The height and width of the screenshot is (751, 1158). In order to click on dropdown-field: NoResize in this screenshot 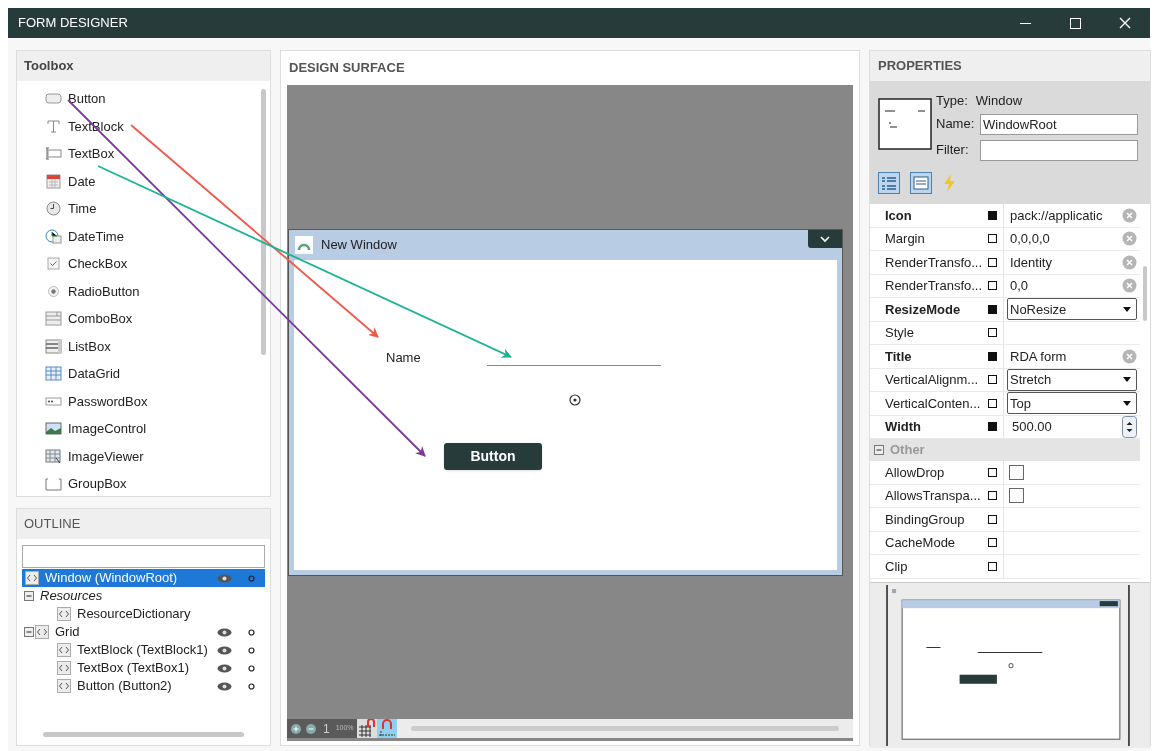, I will do `click(1072, 309)`.